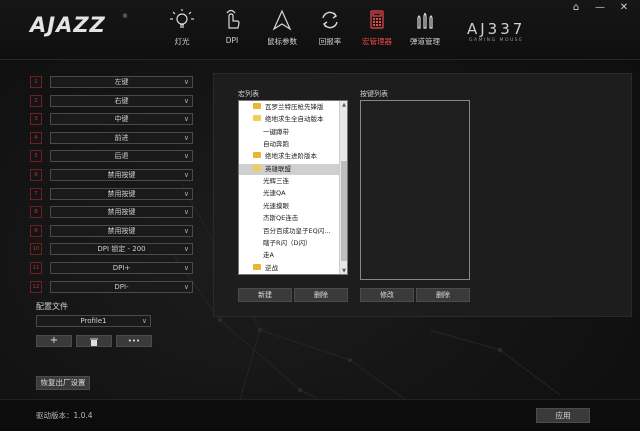 This screenshot has width=640, height=431. I want to click on key-function-select: 前进 ∨, so click(121, 137).